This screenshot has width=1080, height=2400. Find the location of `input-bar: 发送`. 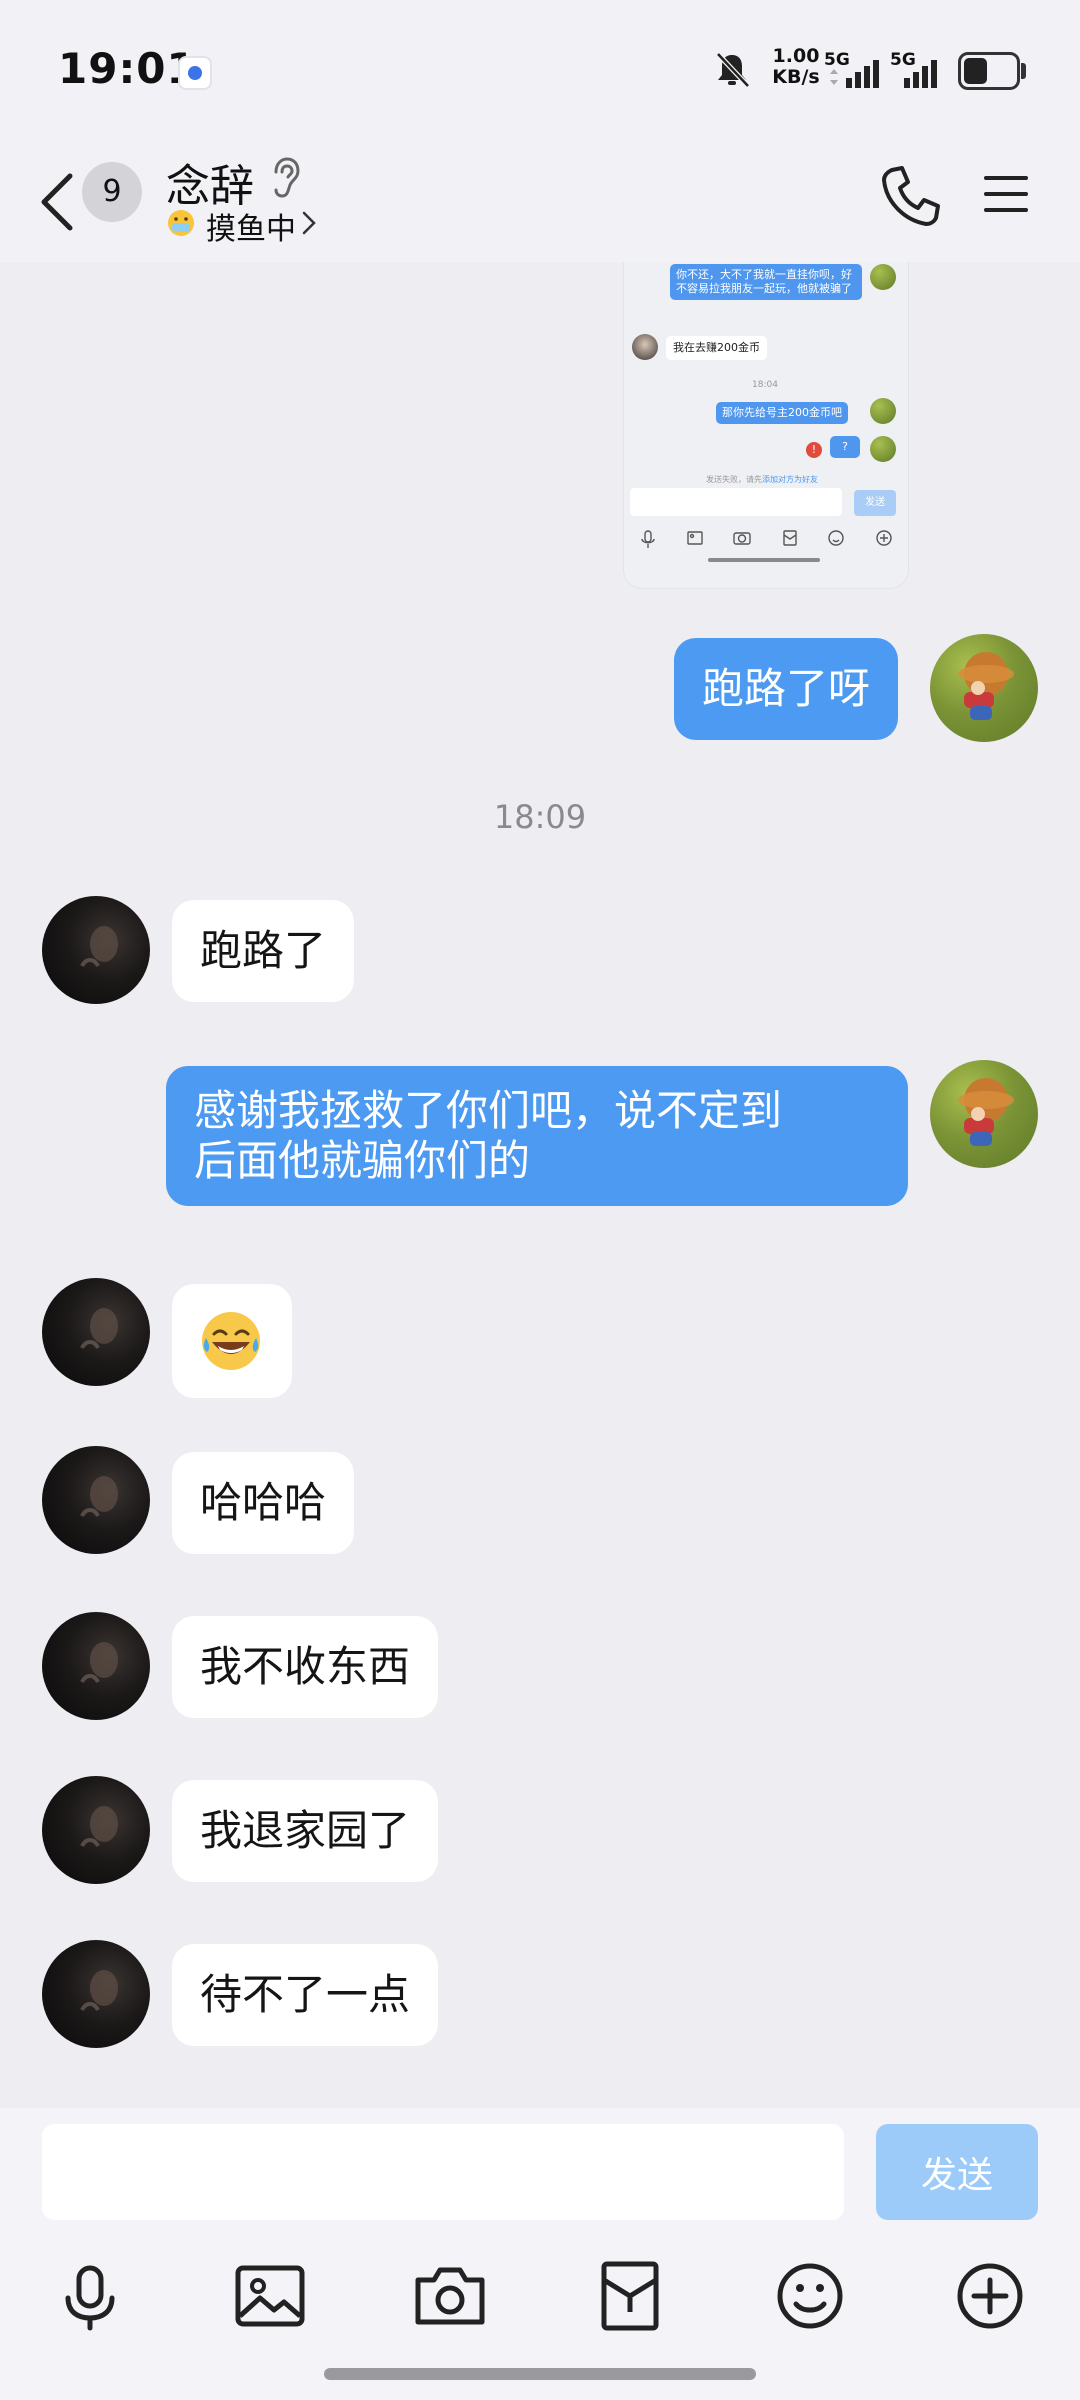

input-bar: 发送 is located at coordinates (540, 2254).